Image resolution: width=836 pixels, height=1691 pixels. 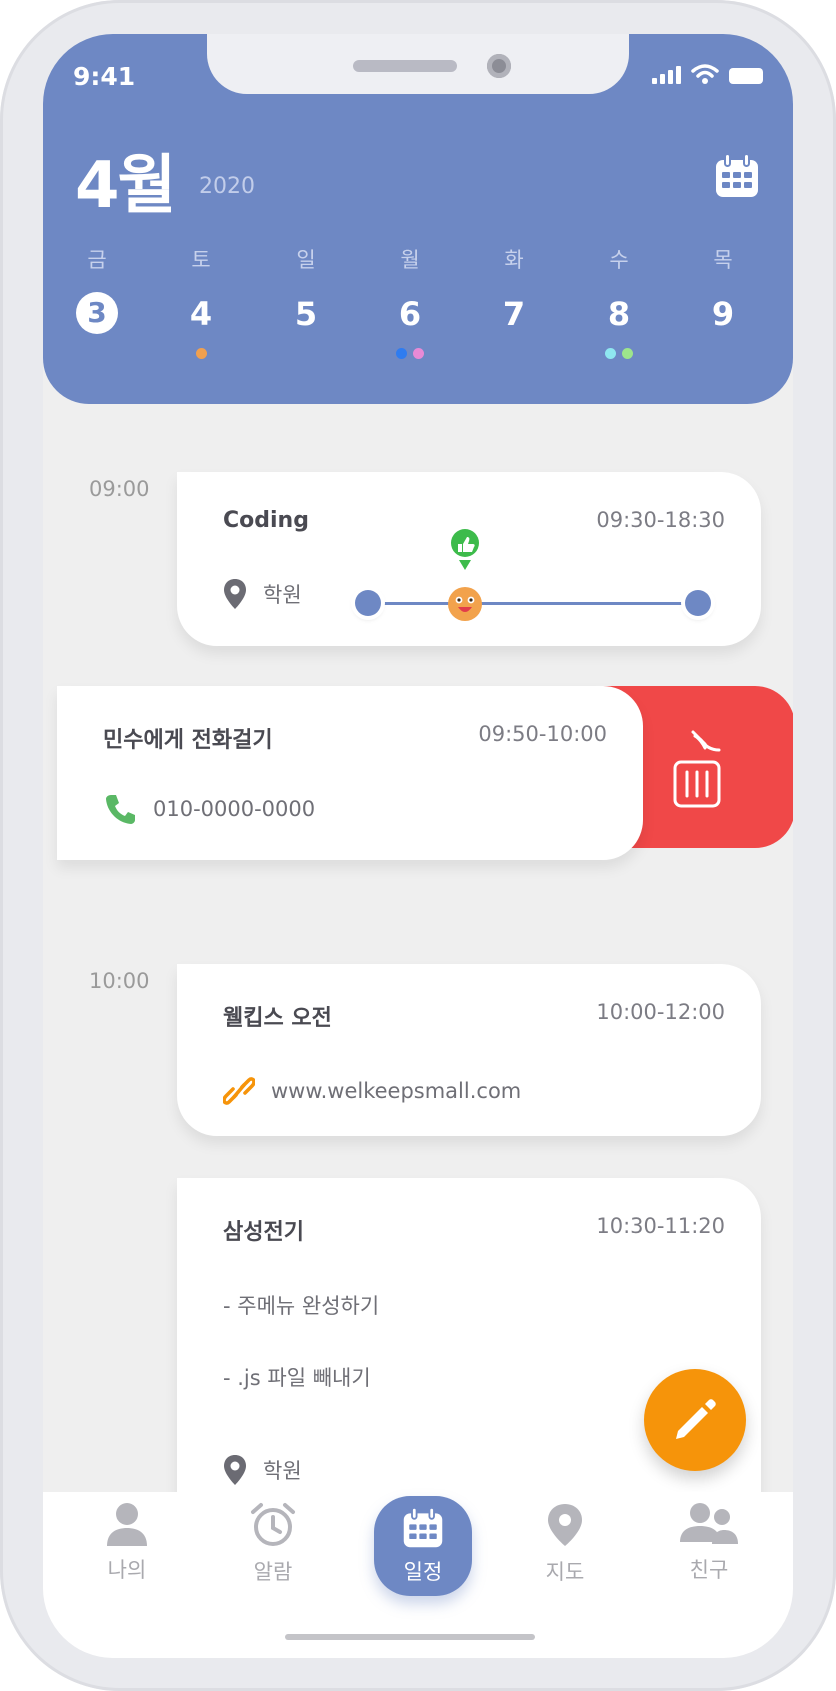 I want to click on tab-friends: 친구, so click(x=709, y=1543).